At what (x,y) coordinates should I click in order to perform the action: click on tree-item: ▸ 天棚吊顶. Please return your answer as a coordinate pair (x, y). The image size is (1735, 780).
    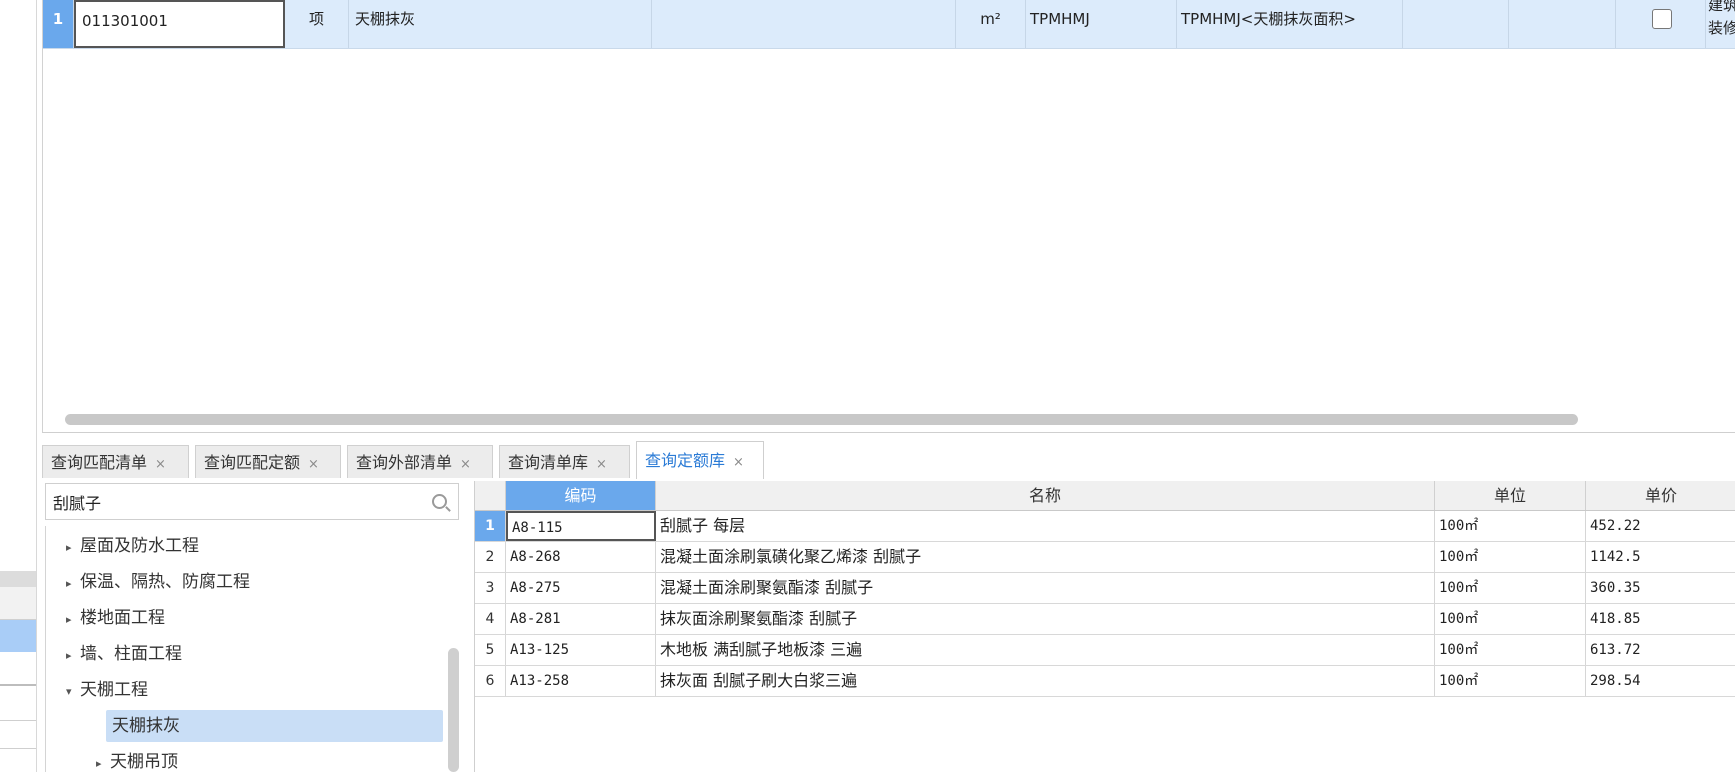
    Looking at the image, I should click on (137, 762).